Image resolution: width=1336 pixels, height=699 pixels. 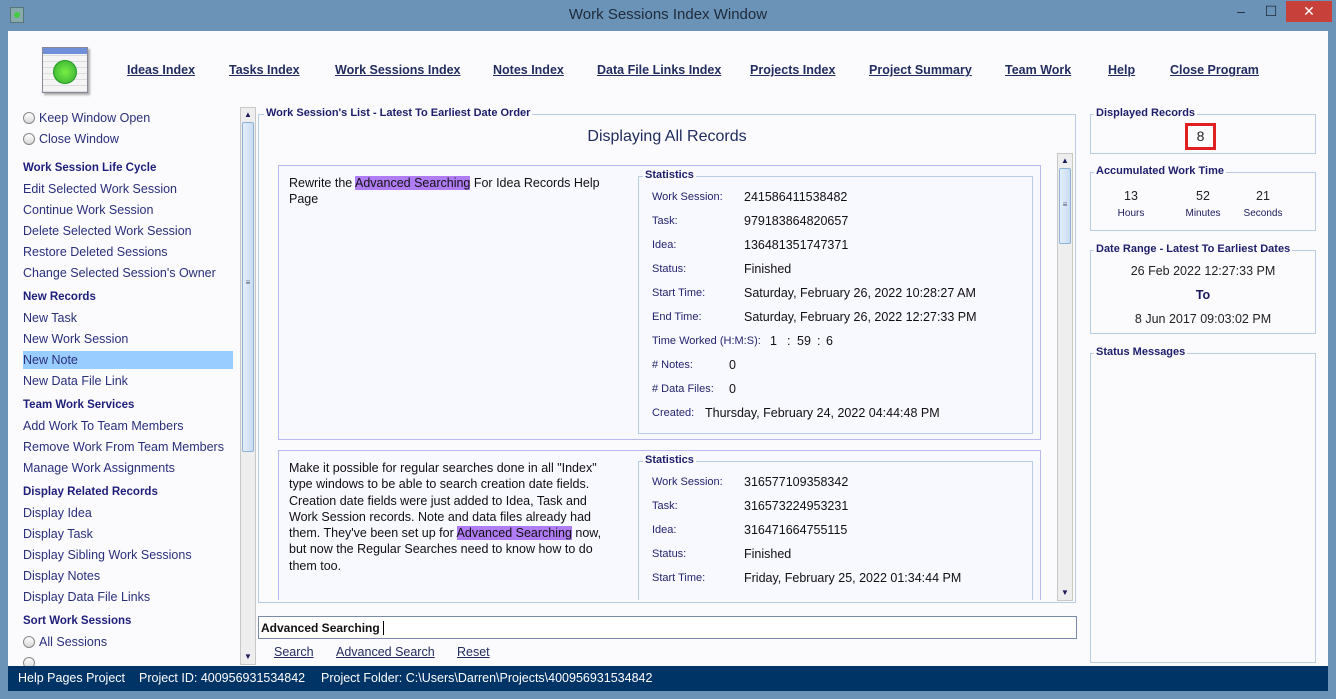 What do you see at coordinates (796, 482) in the screenshot?
I see `stat-value-ws: 316577109358342` at bounding box center [796, 482].